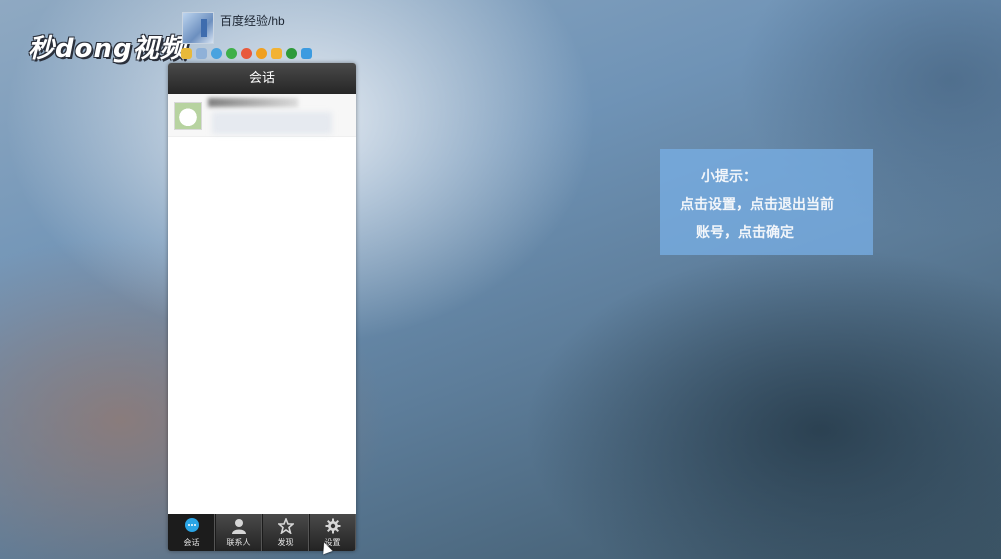  I want to click on zone-icon, so click(216, 53).